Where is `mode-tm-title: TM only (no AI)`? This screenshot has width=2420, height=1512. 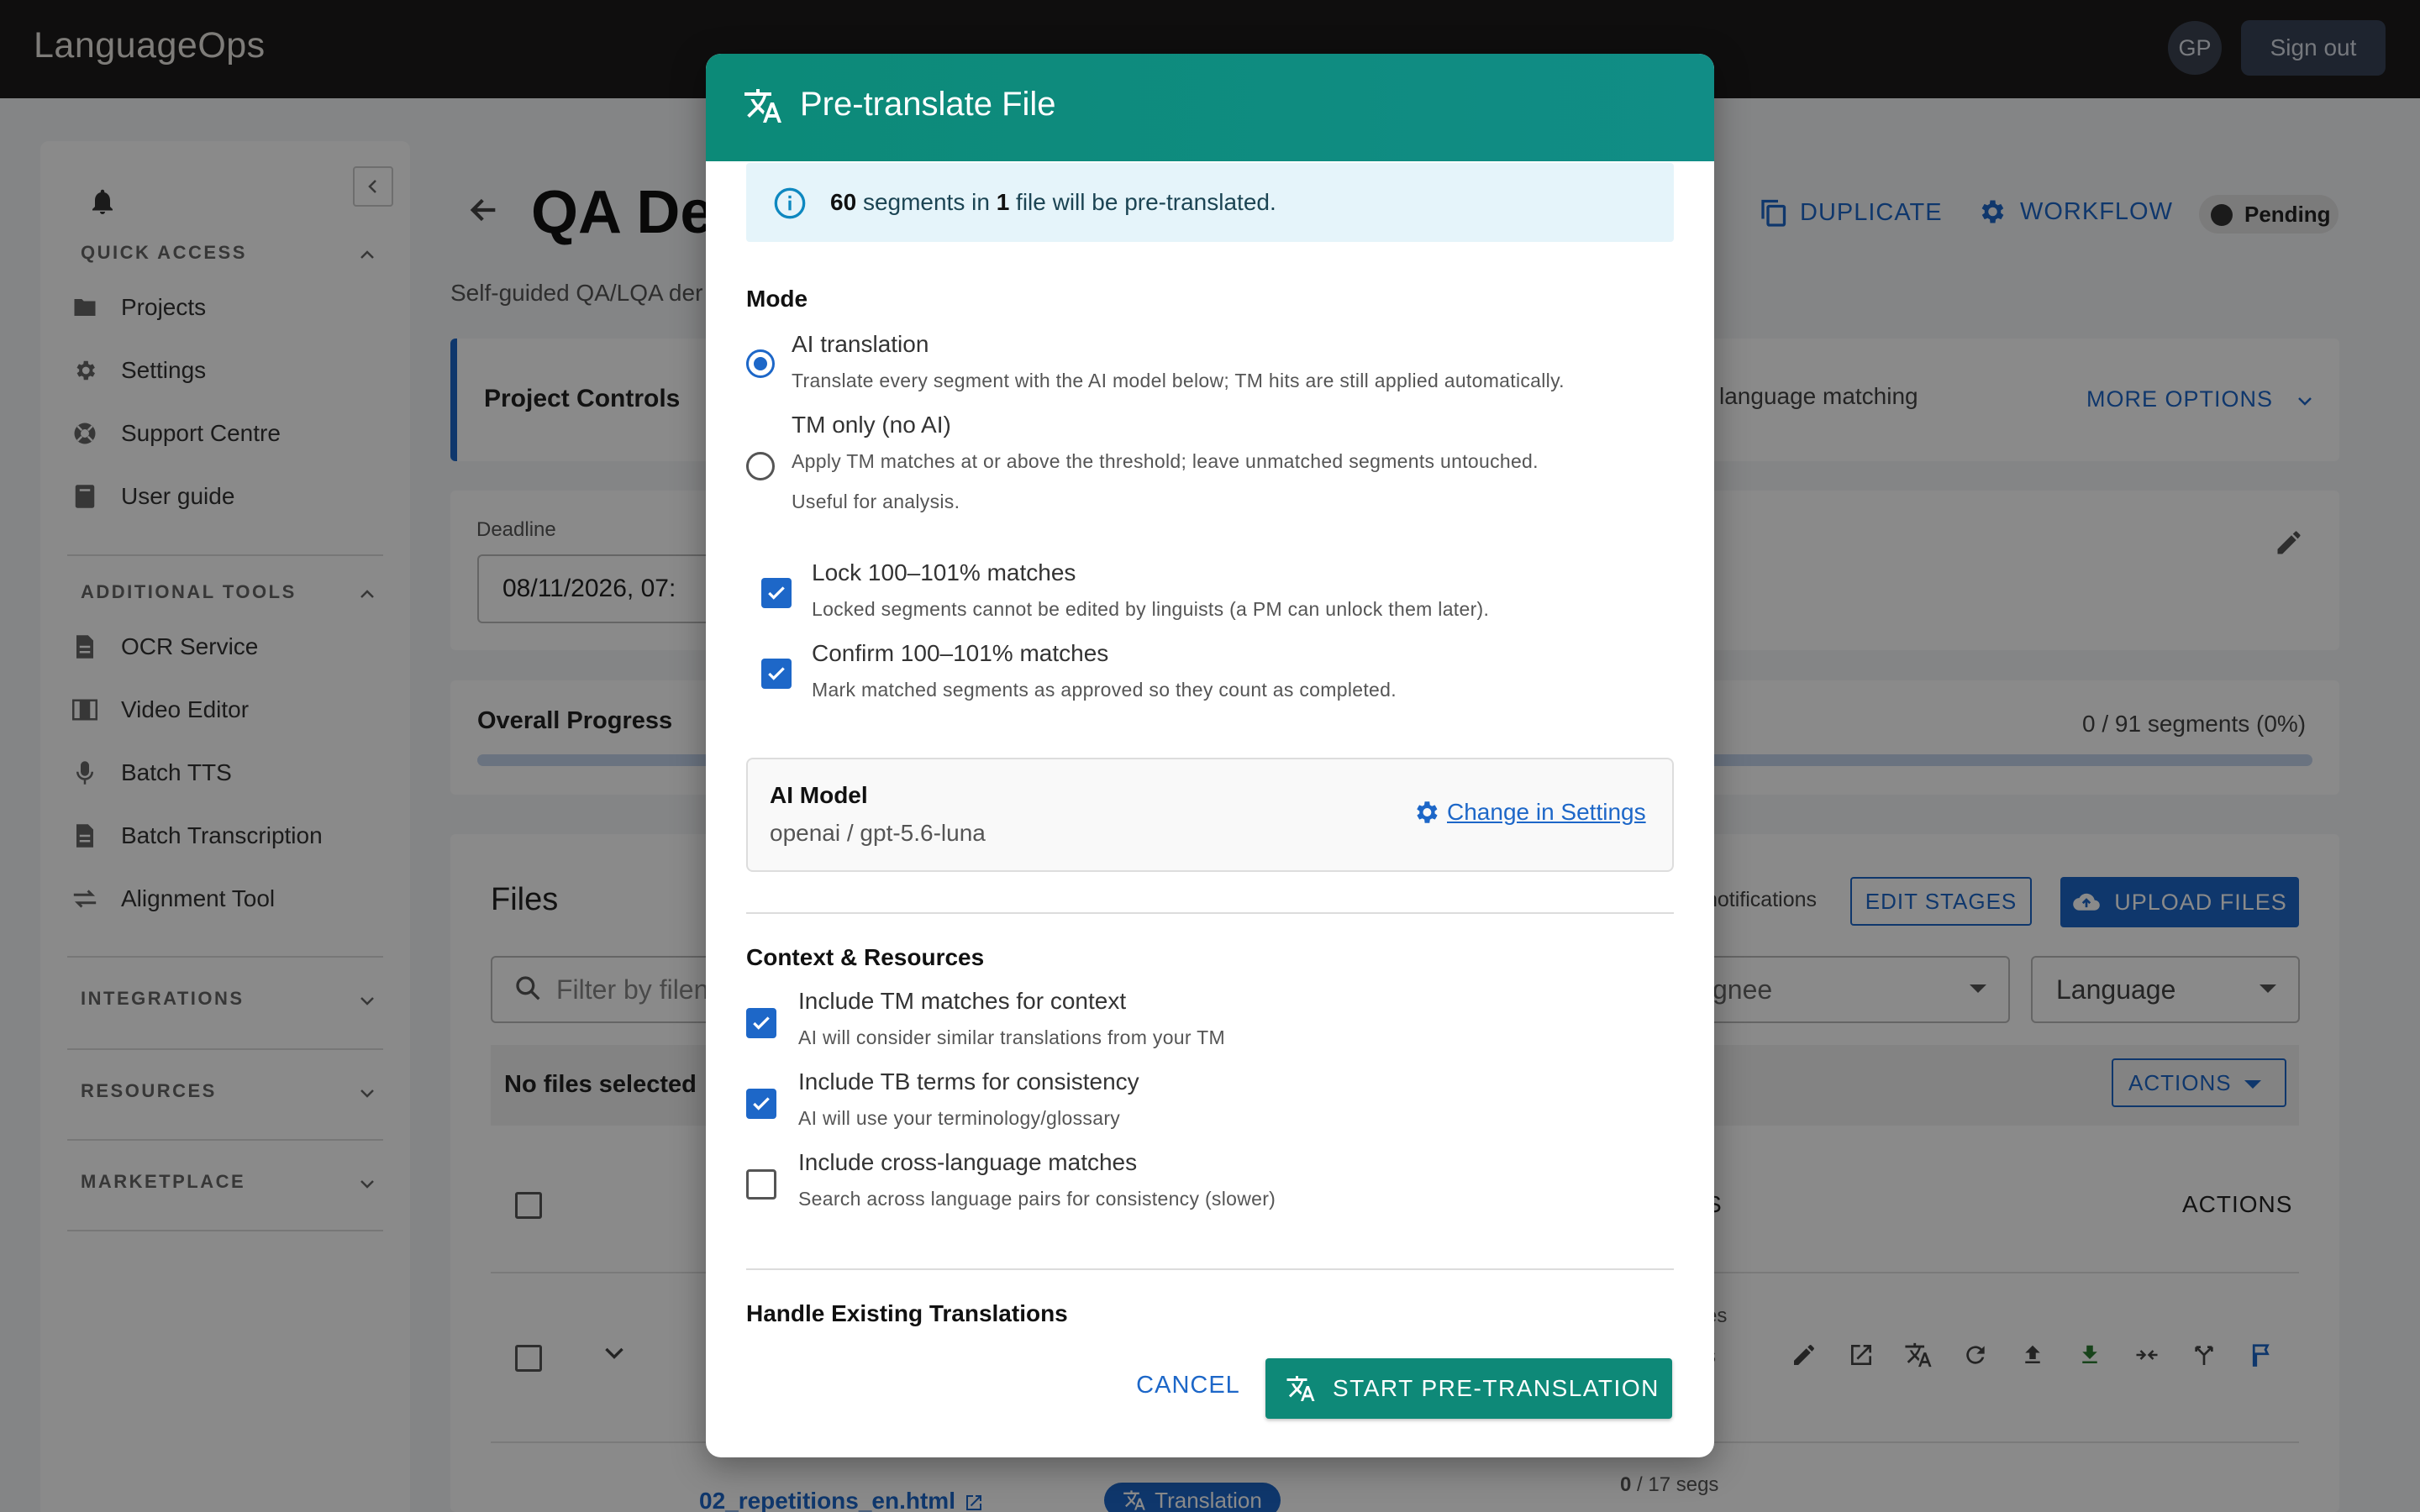
mode-tm-title: TM only (no AI) is located at coordinates (871, 425).